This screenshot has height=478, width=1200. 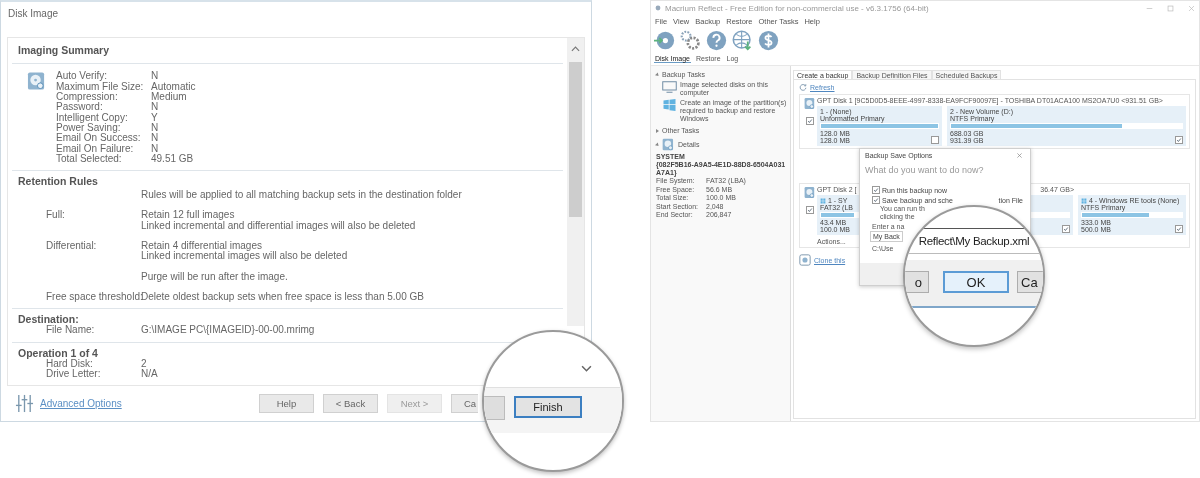 What do you see at coordinates (202, 246) in the screenshot?
I see `field-value: Retain 4 differential images` at bounding box center [202, 246].